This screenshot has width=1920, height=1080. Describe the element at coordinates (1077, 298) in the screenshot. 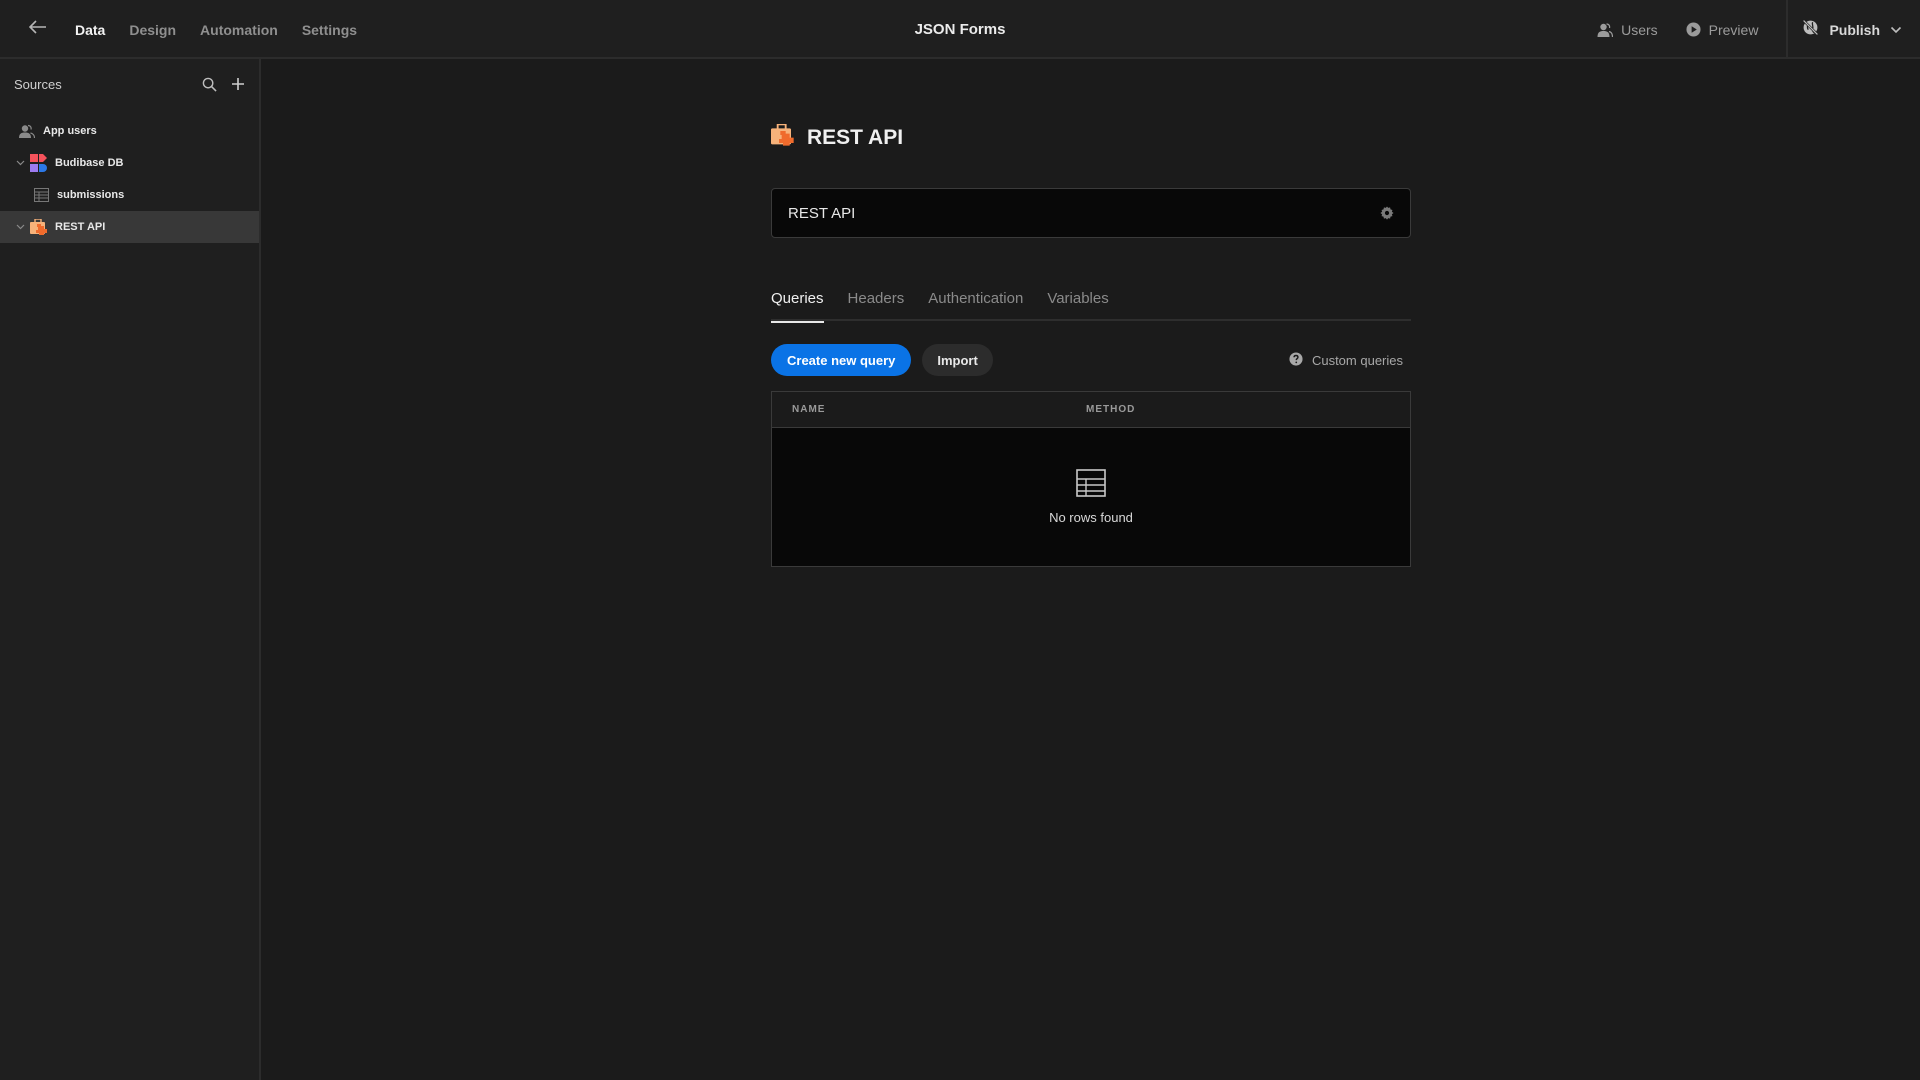

I see `tab-variables: Variables` at that location.